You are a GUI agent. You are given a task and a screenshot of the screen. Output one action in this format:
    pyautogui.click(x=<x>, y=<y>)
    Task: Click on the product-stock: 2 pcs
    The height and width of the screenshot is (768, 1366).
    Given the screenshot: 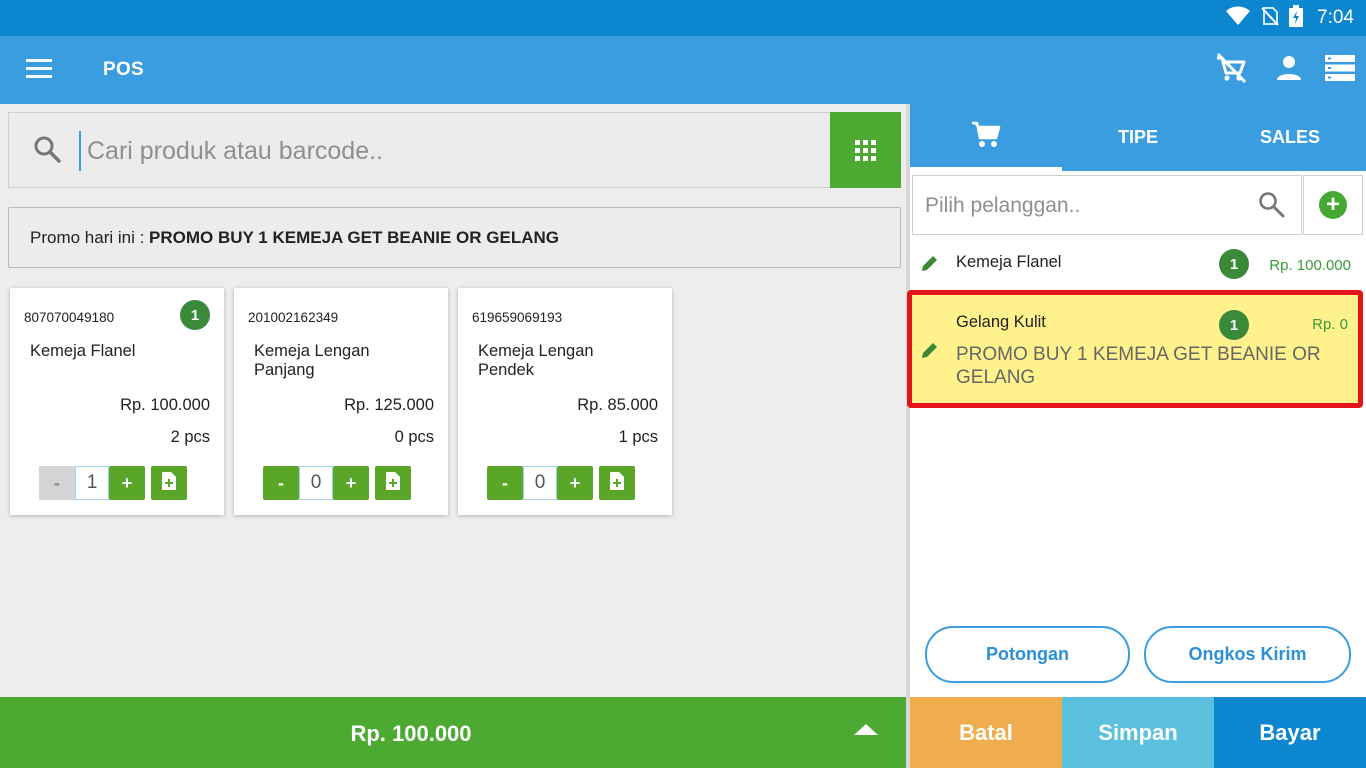 What is the action you would take?
    pyautogui.click(x=190, y=437)
    